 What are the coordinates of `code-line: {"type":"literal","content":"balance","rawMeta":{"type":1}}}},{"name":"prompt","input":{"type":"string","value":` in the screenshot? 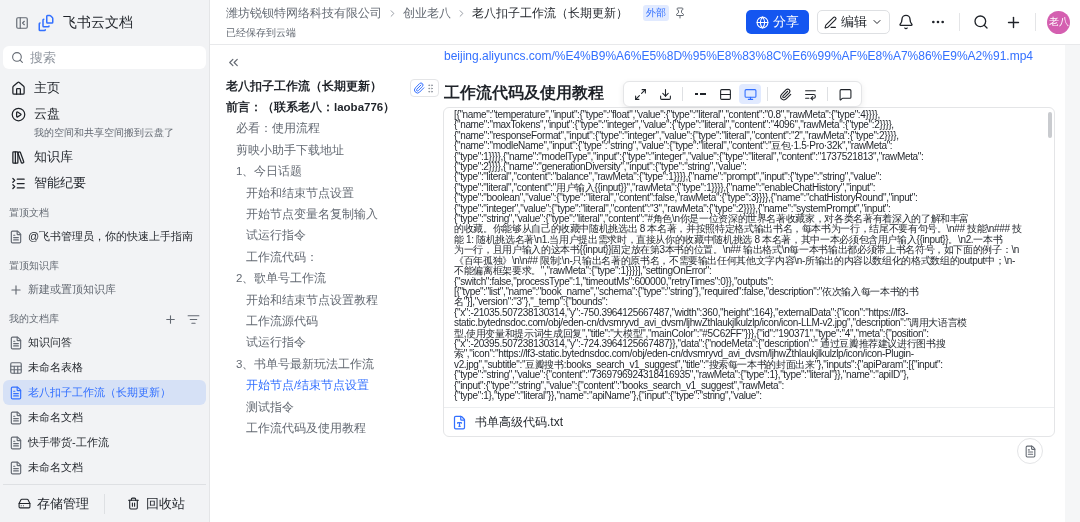 It's located at (668, 177).